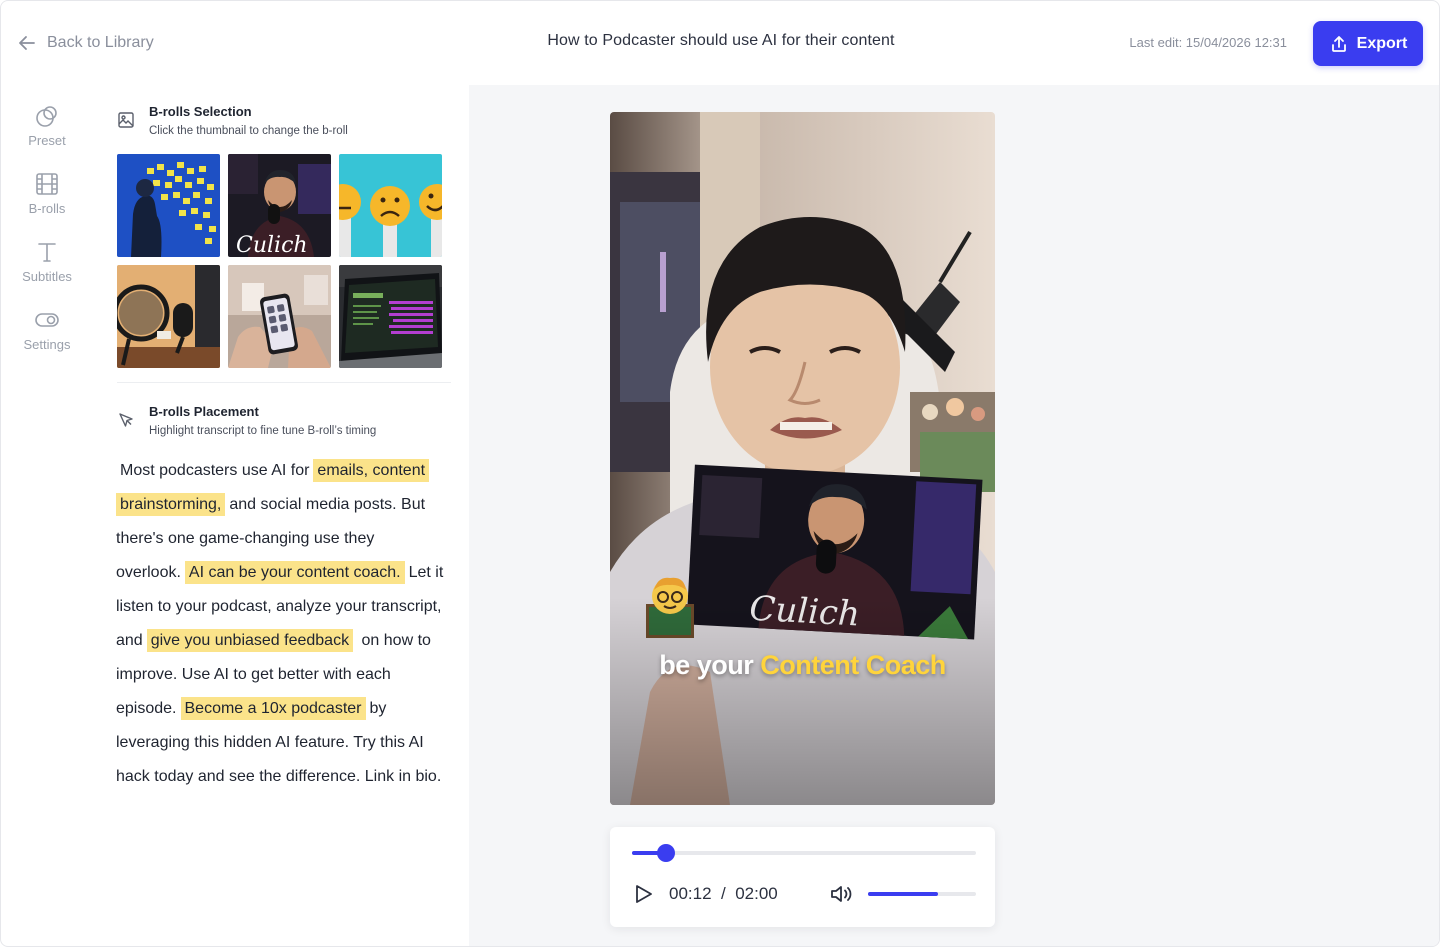 This screenshot has height=947, width=1440. Describe the element at coordinates (294, 572) in the screenshot. I see `transcript-highlight-broll-2: AI can be your content coach.` at that location.